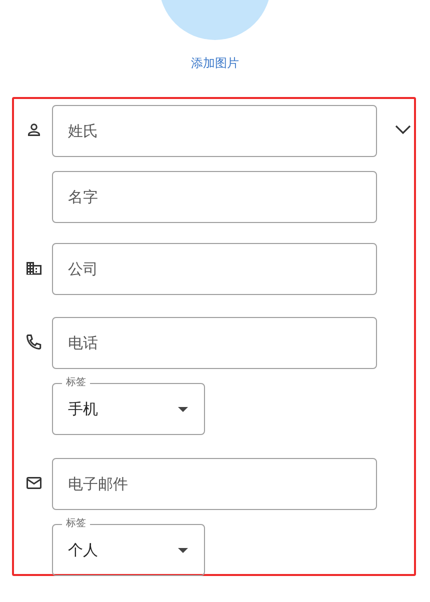 The image size is (430, 602). Describe the element at coordinates (214, 269) in the screenshot. I see `text-field: 公司` at that location.